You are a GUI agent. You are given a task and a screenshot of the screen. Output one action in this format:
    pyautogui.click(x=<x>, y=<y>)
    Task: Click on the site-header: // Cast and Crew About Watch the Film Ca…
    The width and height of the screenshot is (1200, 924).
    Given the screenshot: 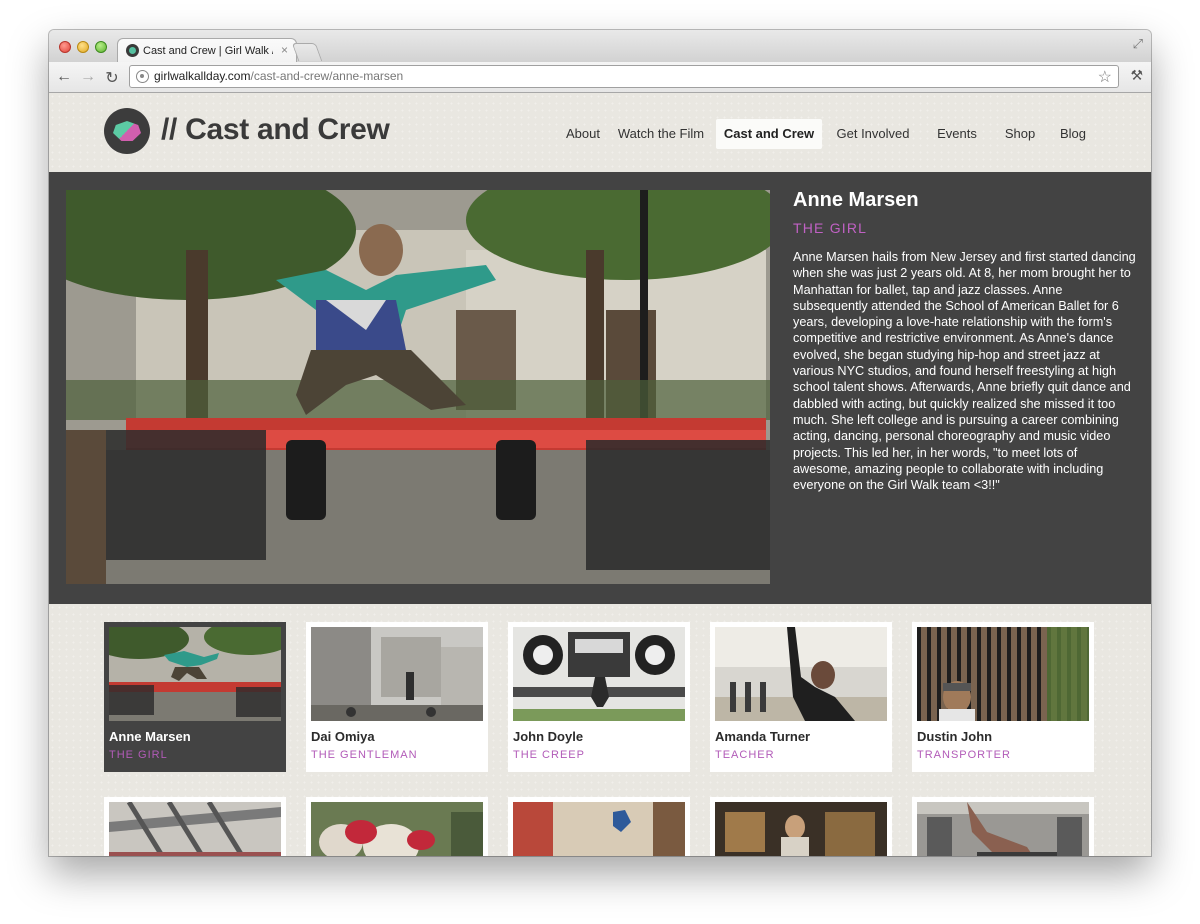 What is the action you would take?
    pyautogui.click(x=600, y=132)
    